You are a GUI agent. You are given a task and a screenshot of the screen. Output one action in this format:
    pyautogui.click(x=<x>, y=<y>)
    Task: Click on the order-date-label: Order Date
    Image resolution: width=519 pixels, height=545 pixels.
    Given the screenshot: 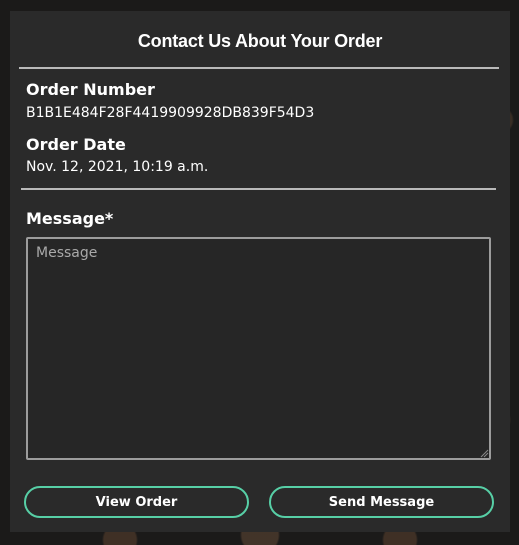 What is the action you would take?
    pyautogui.click(x=76, y=144)
    